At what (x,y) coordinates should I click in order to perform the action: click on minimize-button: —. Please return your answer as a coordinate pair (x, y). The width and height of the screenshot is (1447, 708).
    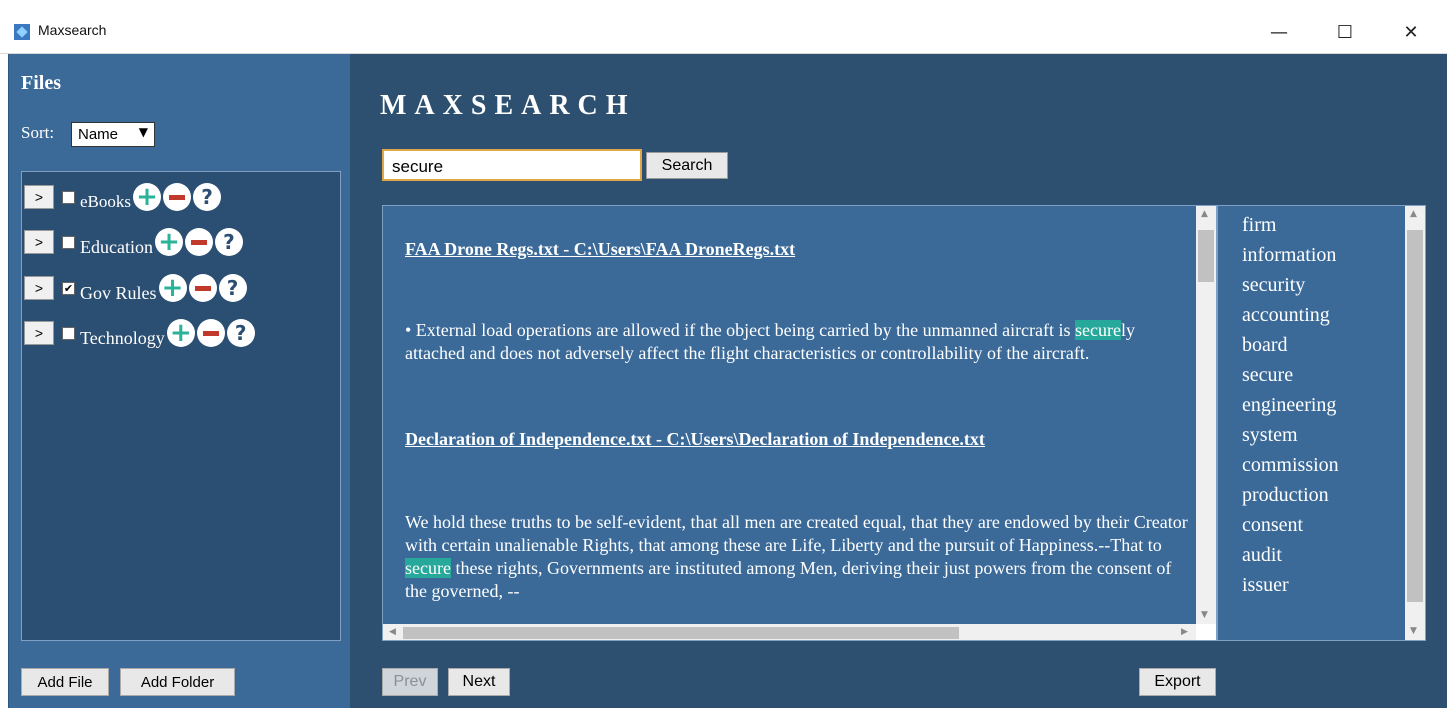
    Looking at the image, I should click on (1279, 32).